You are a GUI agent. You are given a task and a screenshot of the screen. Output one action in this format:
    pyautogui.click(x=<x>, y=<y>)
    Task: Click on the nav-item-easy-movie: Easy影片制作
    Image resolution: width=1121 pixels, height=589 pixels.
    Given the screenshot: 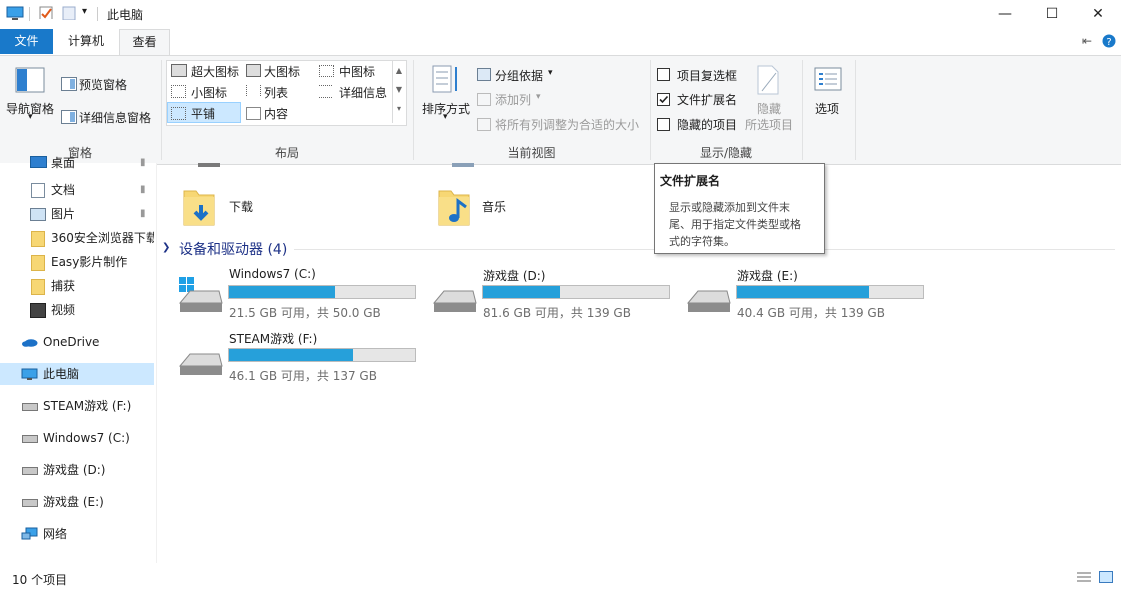 What is the action you would take?
    pyautogui.click(x=77, y=262)
    